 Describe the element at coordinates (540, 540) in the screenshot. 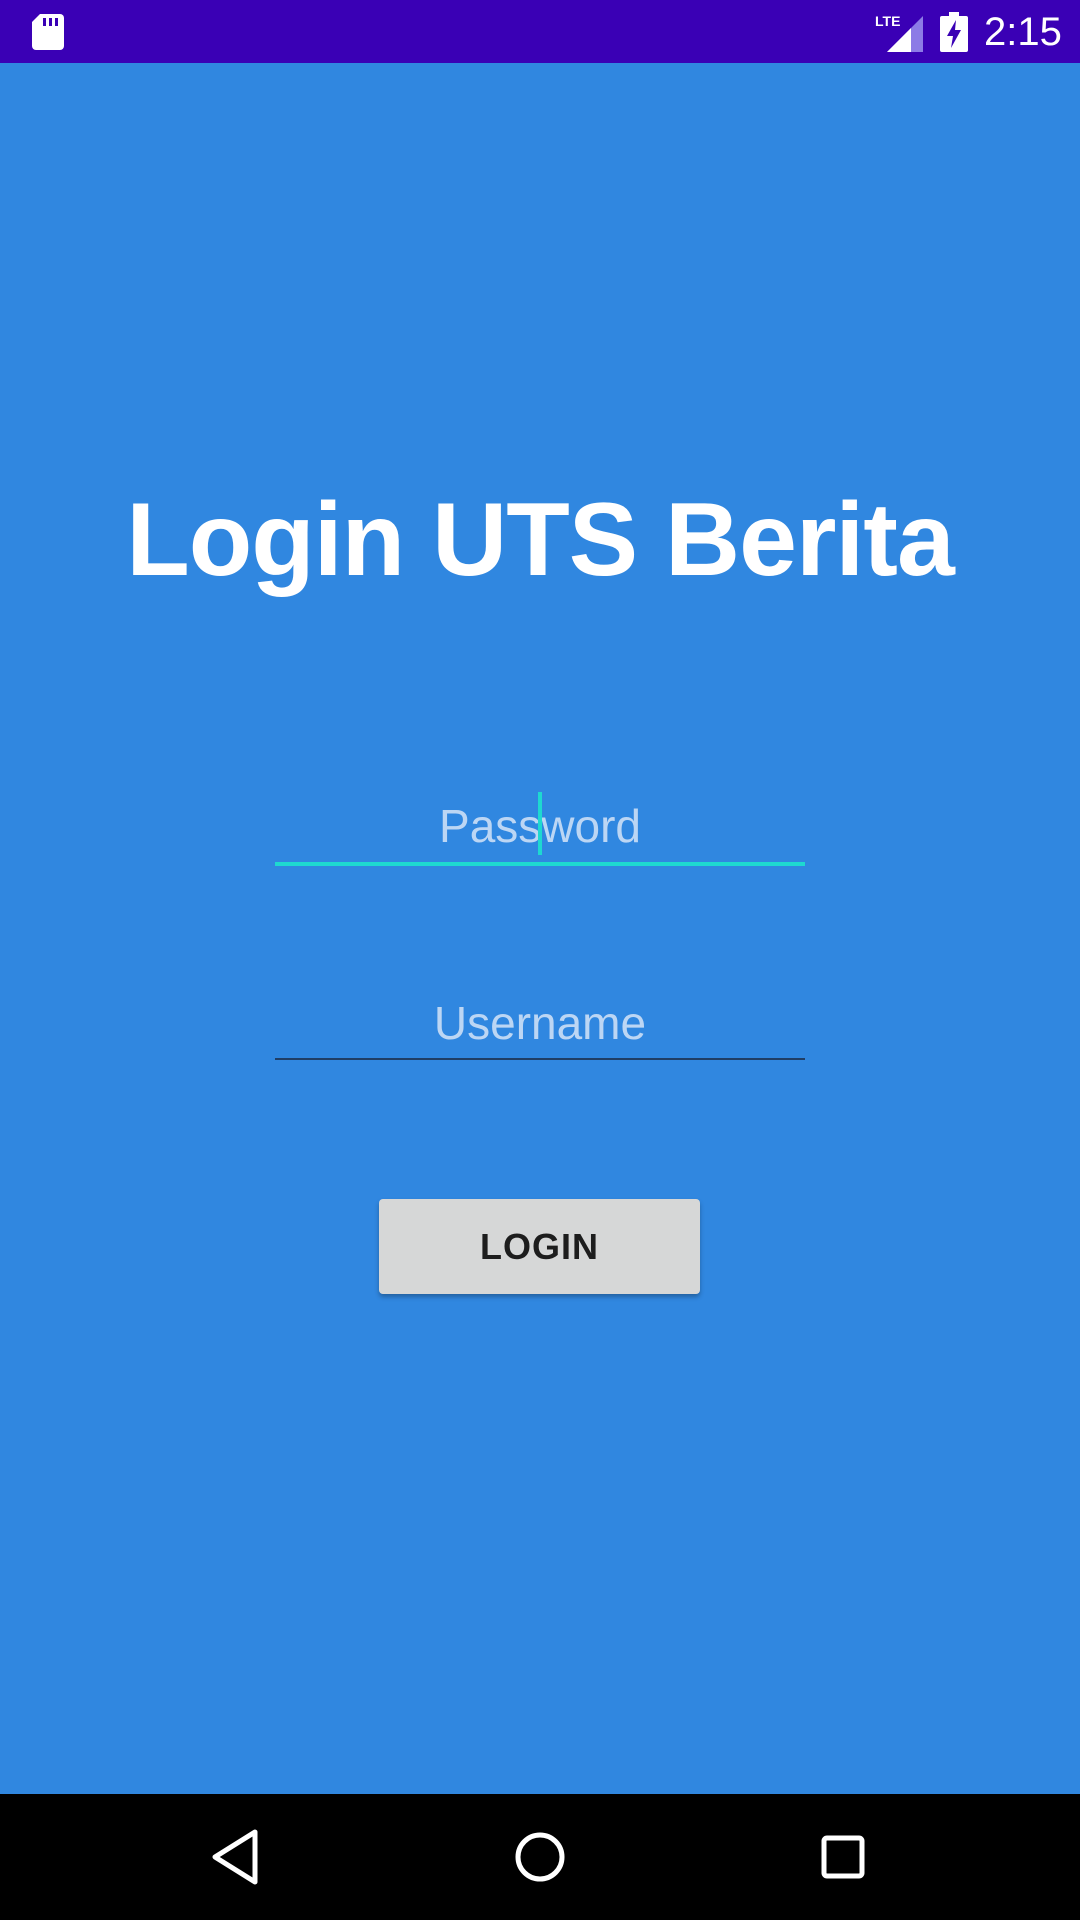

I see `page-title: Login UTS Berita` at that location.